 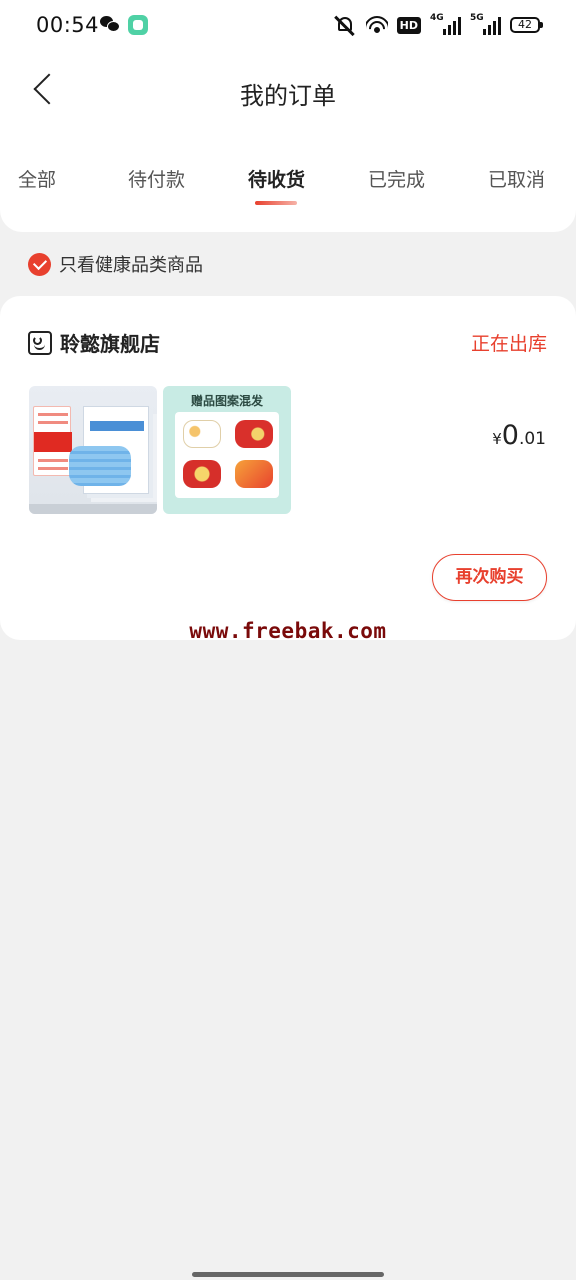 What do you see at coordinates (516, 178) in the screenshot?
I see `tab-cancelled: 已取消` at bounding box center [516, 178].